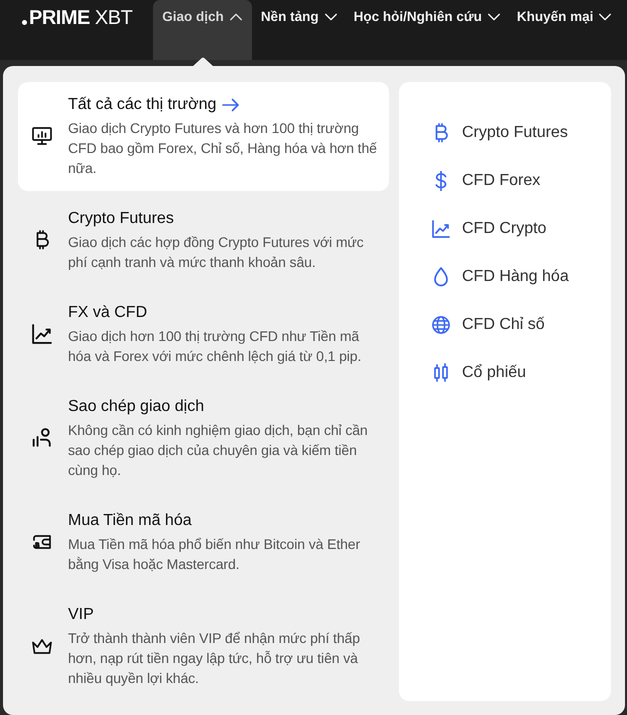 The height and width of the screenshot is (715, 627). Describe the element at coordinates (24, 22) in the screenshot. I see `logo-dot-icon` at that location.